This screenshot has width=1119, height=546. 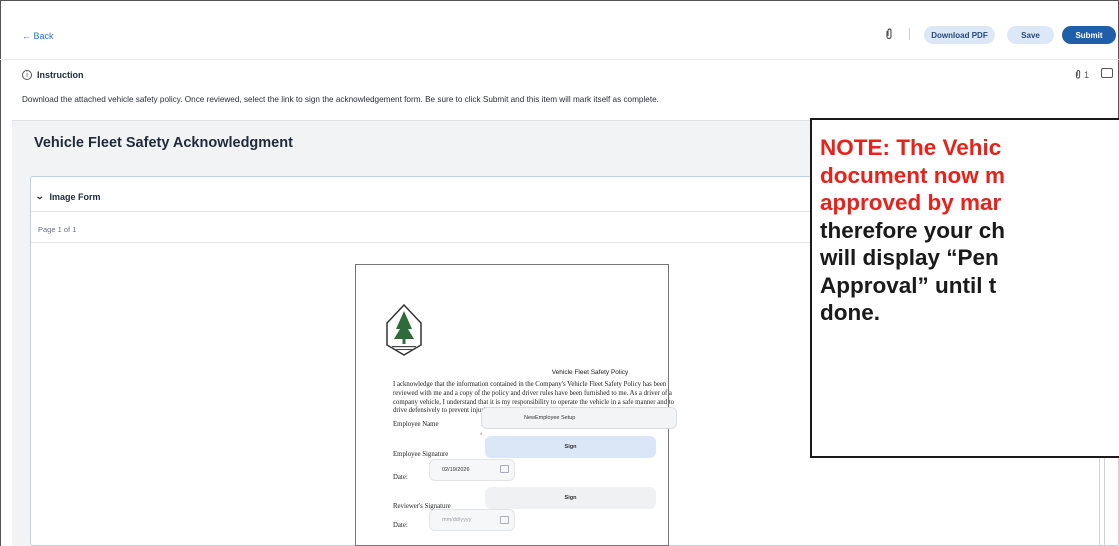 I want to click on section-toggle: ⌄ Image Form, so click(x=67, y=196).